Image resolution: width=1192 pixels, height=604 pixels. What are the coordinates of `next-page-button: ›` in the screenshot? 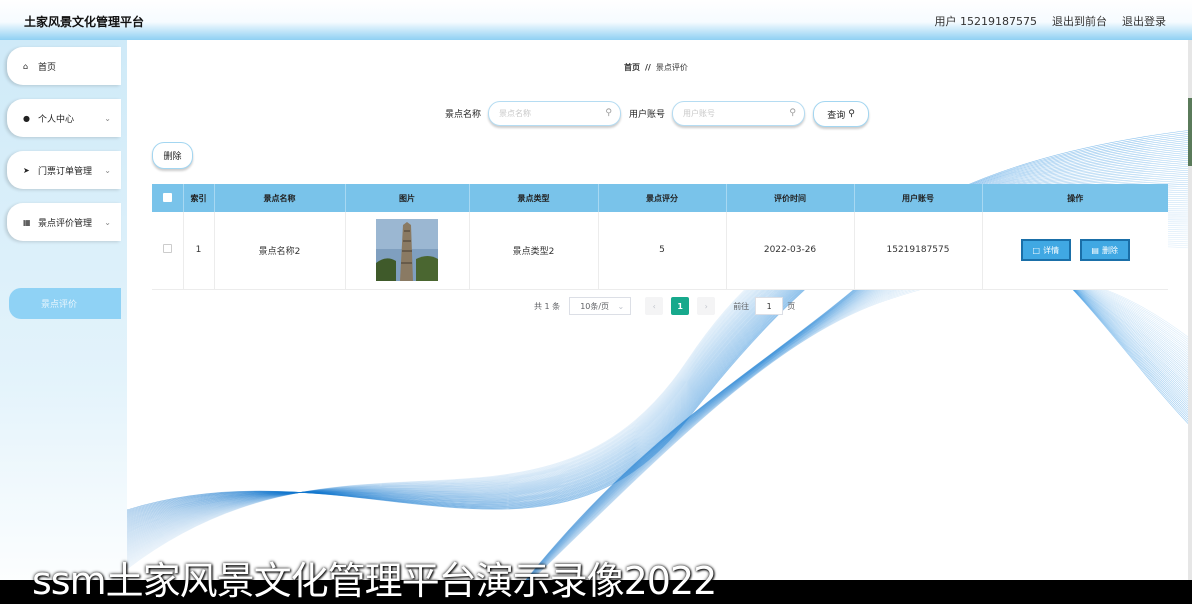 It's located at (706, 306).